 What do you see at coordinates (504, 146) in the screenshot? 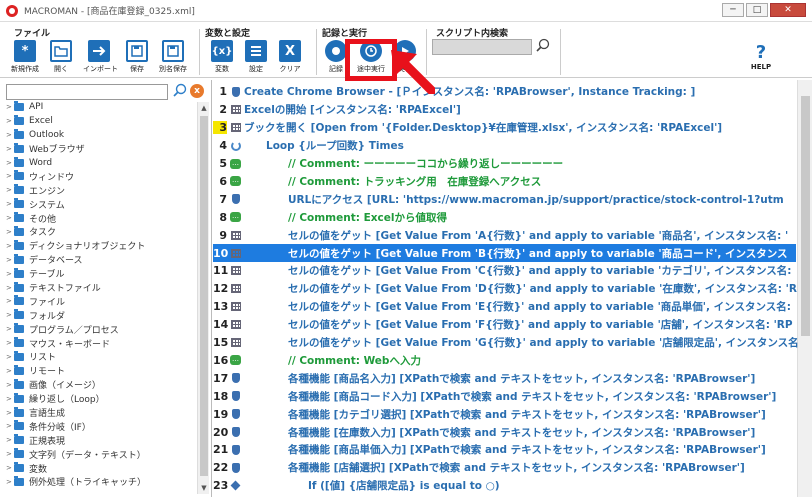
I see `script-line: 4 Loop {ループ回数} Times` at bounding box center [504, 146].